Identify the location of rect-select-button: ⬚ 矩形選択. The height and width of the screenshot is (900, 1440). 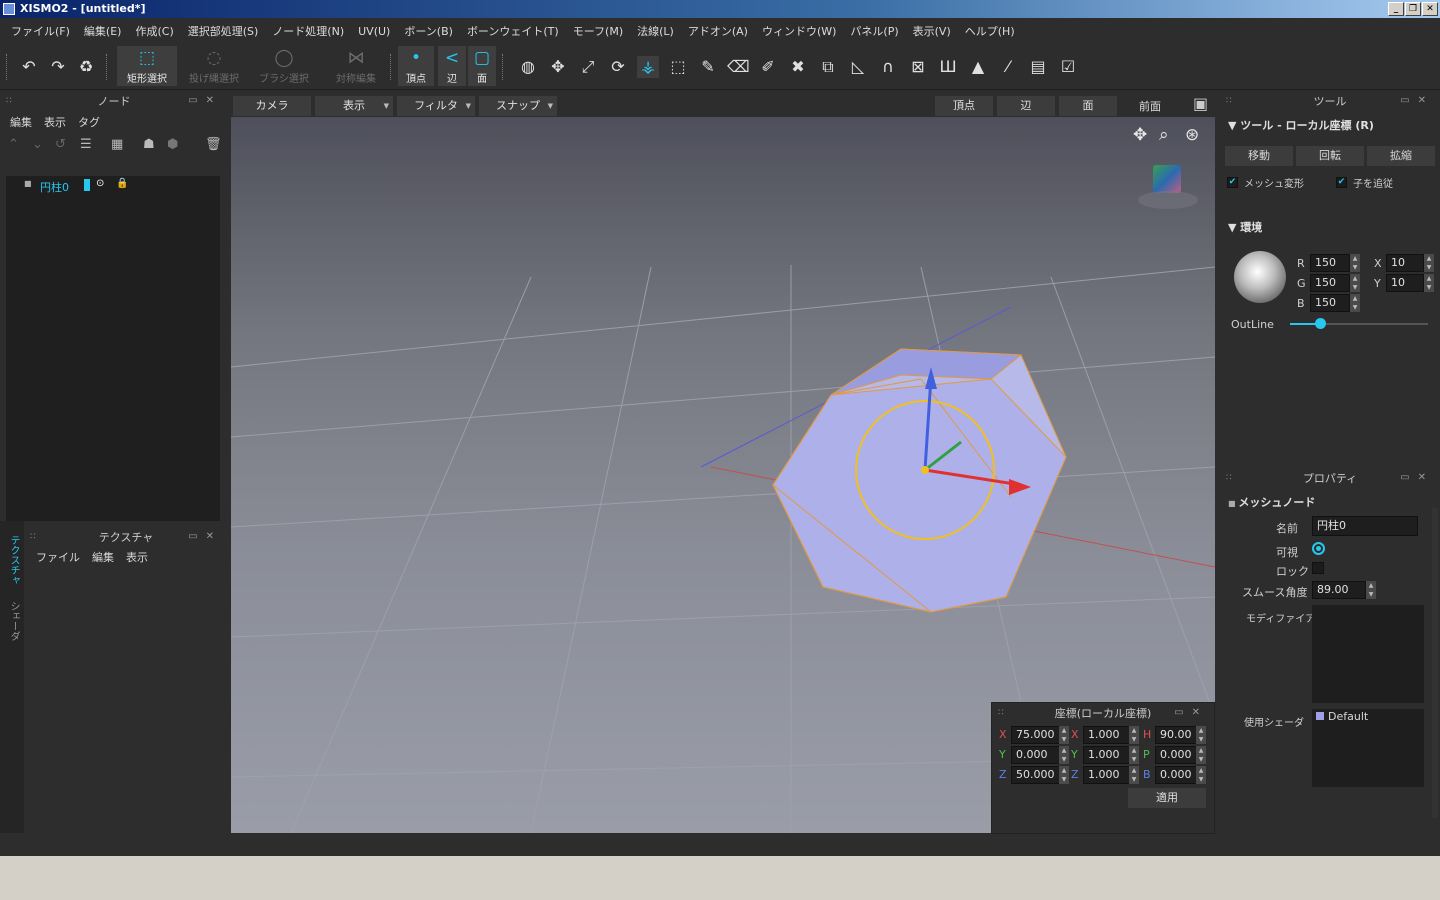
(147, 66).